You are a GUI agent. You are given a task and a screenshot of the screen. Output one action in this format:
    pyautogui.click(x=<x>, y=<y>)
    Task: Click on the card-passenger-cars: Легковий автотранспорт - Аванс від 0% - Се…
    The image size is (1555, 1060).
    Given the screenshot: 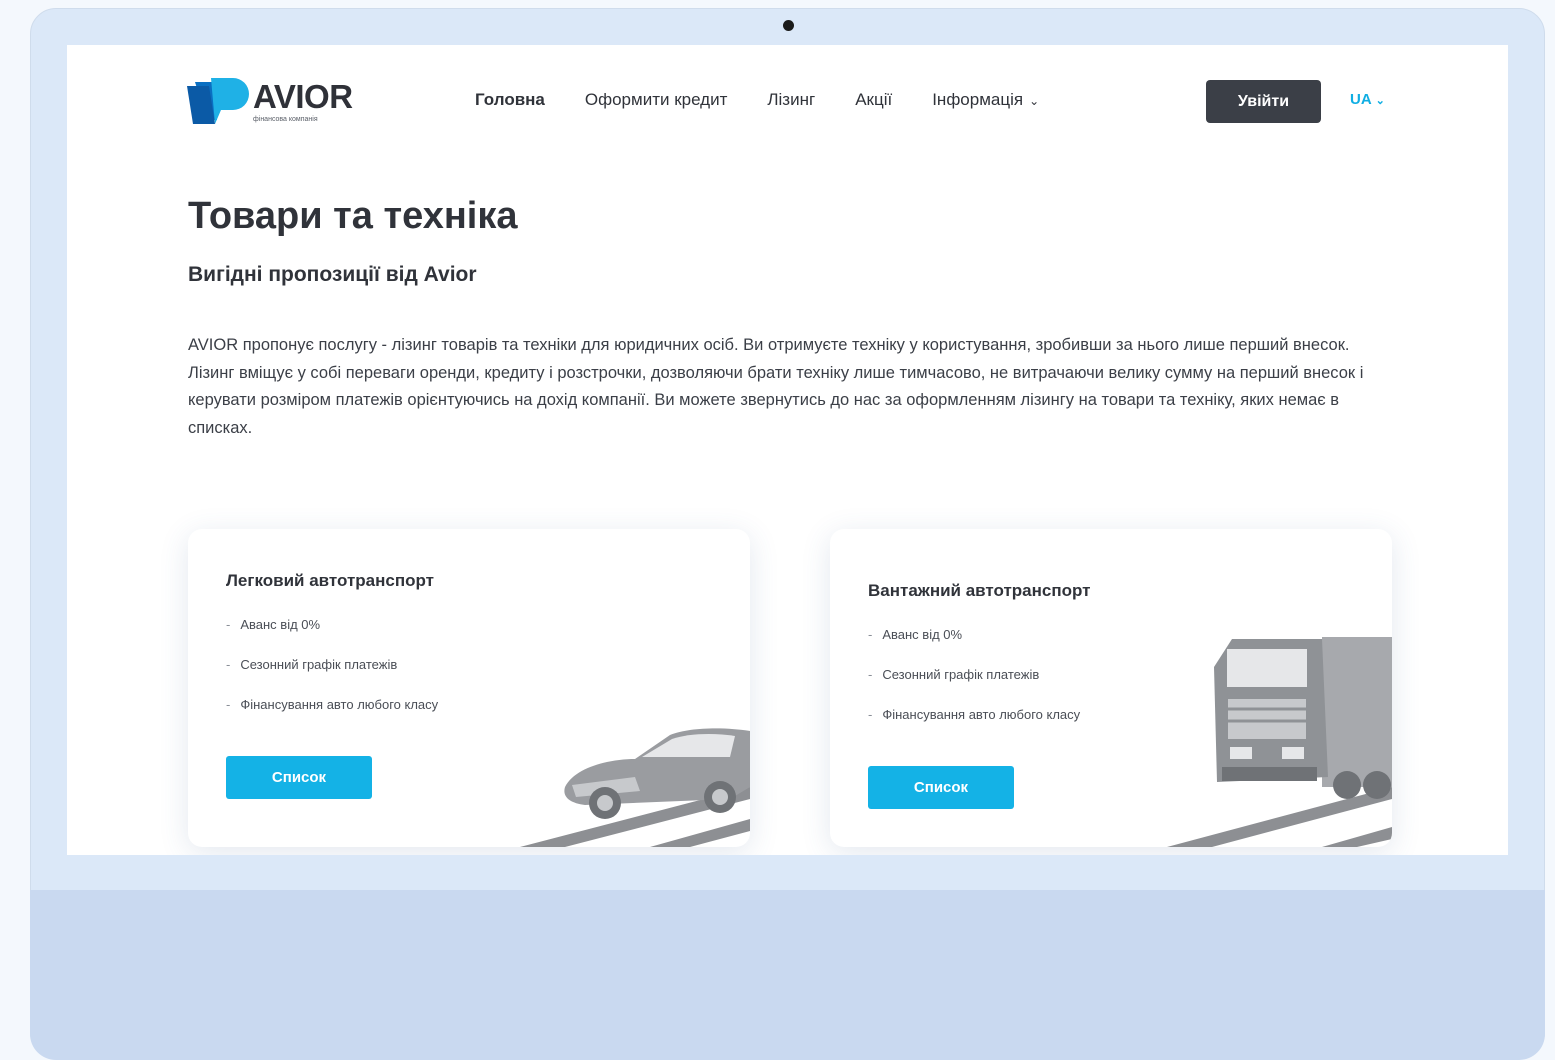 What is the action you would take?
    pyautogui.click(x=469, y=688)
    